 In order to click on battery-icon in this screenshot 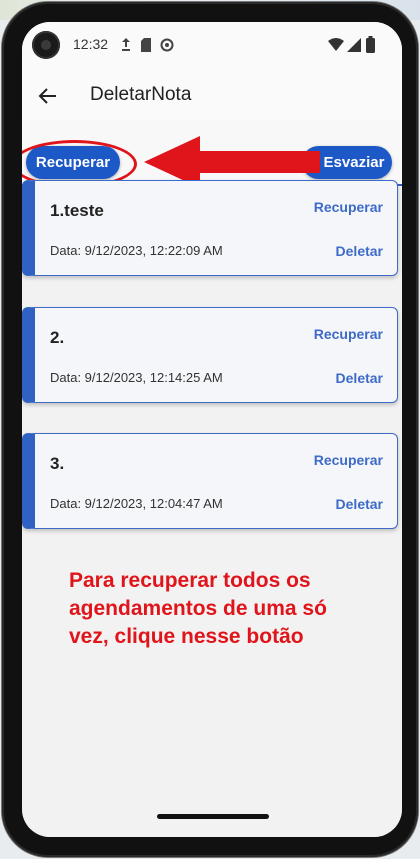, I will do `click(370, 44)`.